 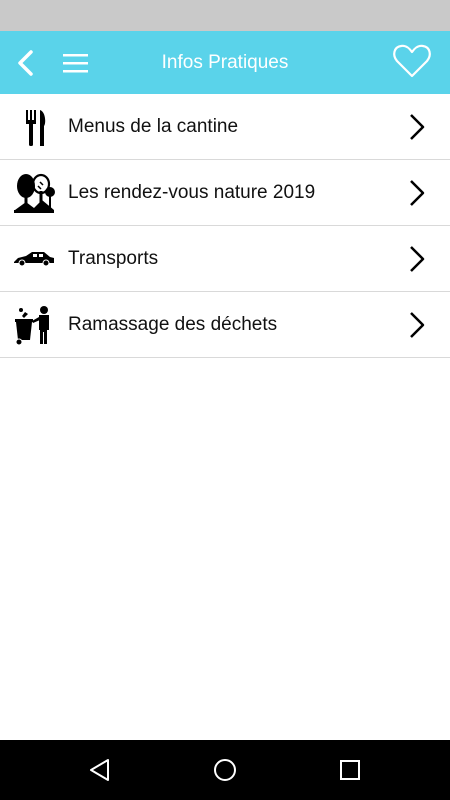 I want to click on list-item-rendez-vous-nature: Les rendez-vous nature 2019, so click(x=225, y=193).